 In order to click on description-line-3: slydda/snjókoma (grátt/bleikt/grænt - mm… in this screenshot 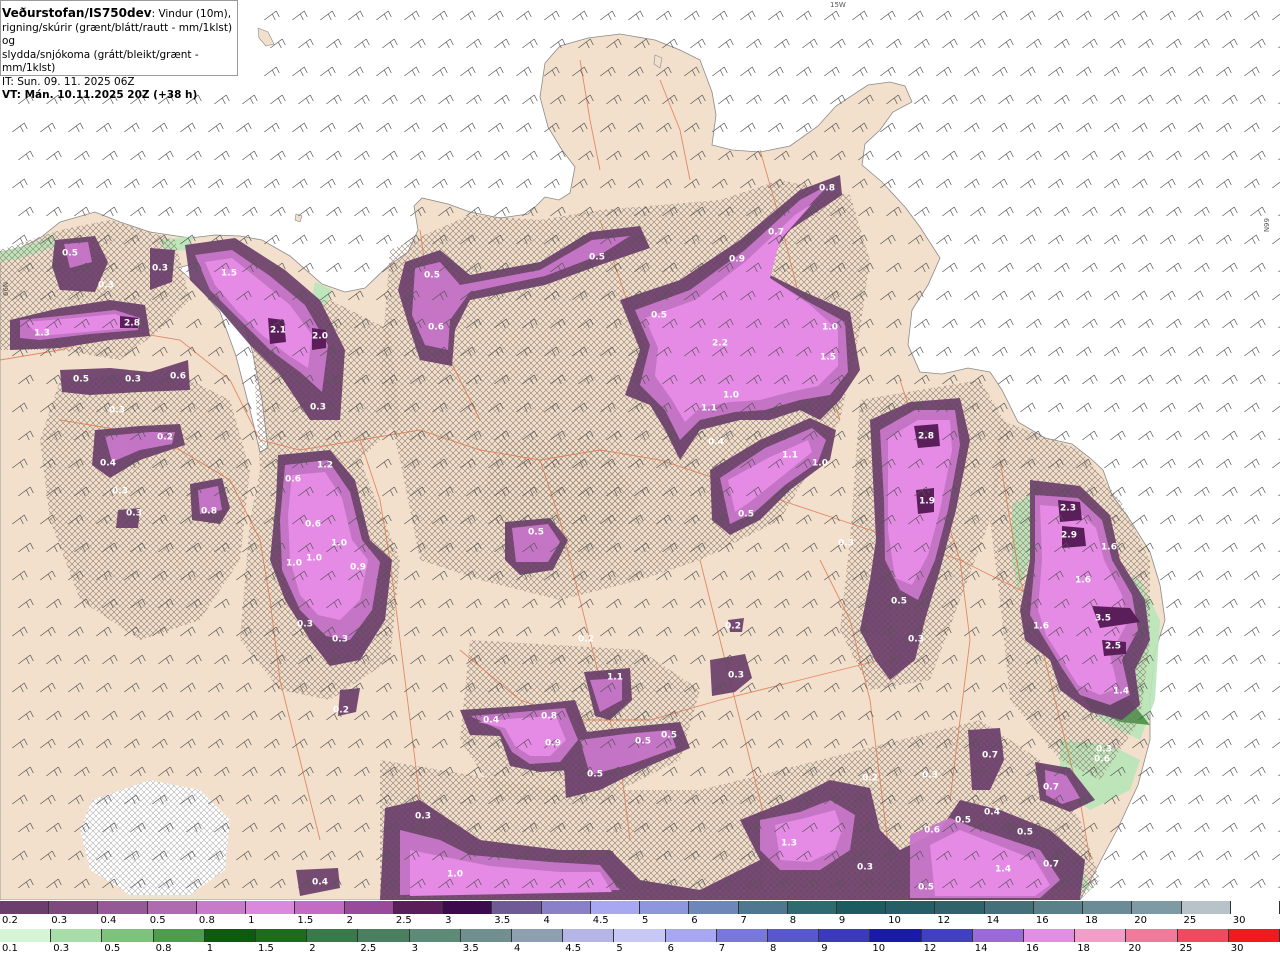, I will do `click(100, 61)`.